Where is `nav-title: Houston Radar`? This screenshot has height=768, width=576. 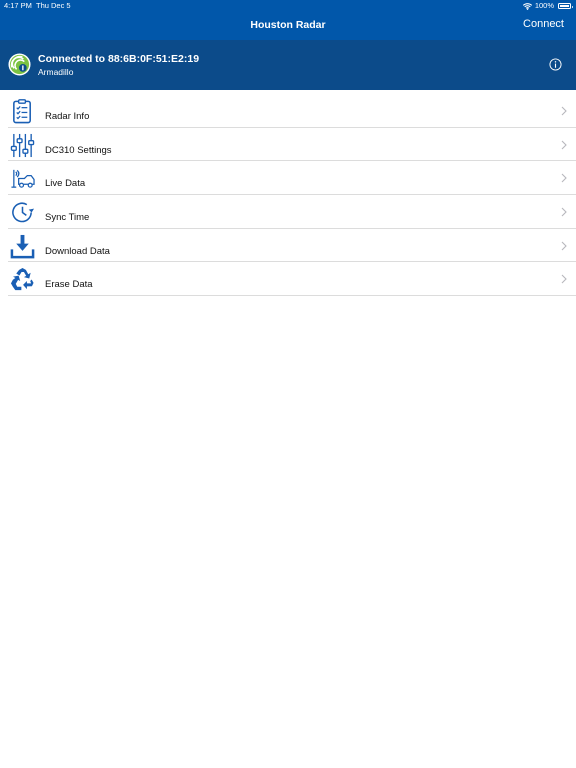
nav-title: Houston Radar is located at coordinates (288, 25).